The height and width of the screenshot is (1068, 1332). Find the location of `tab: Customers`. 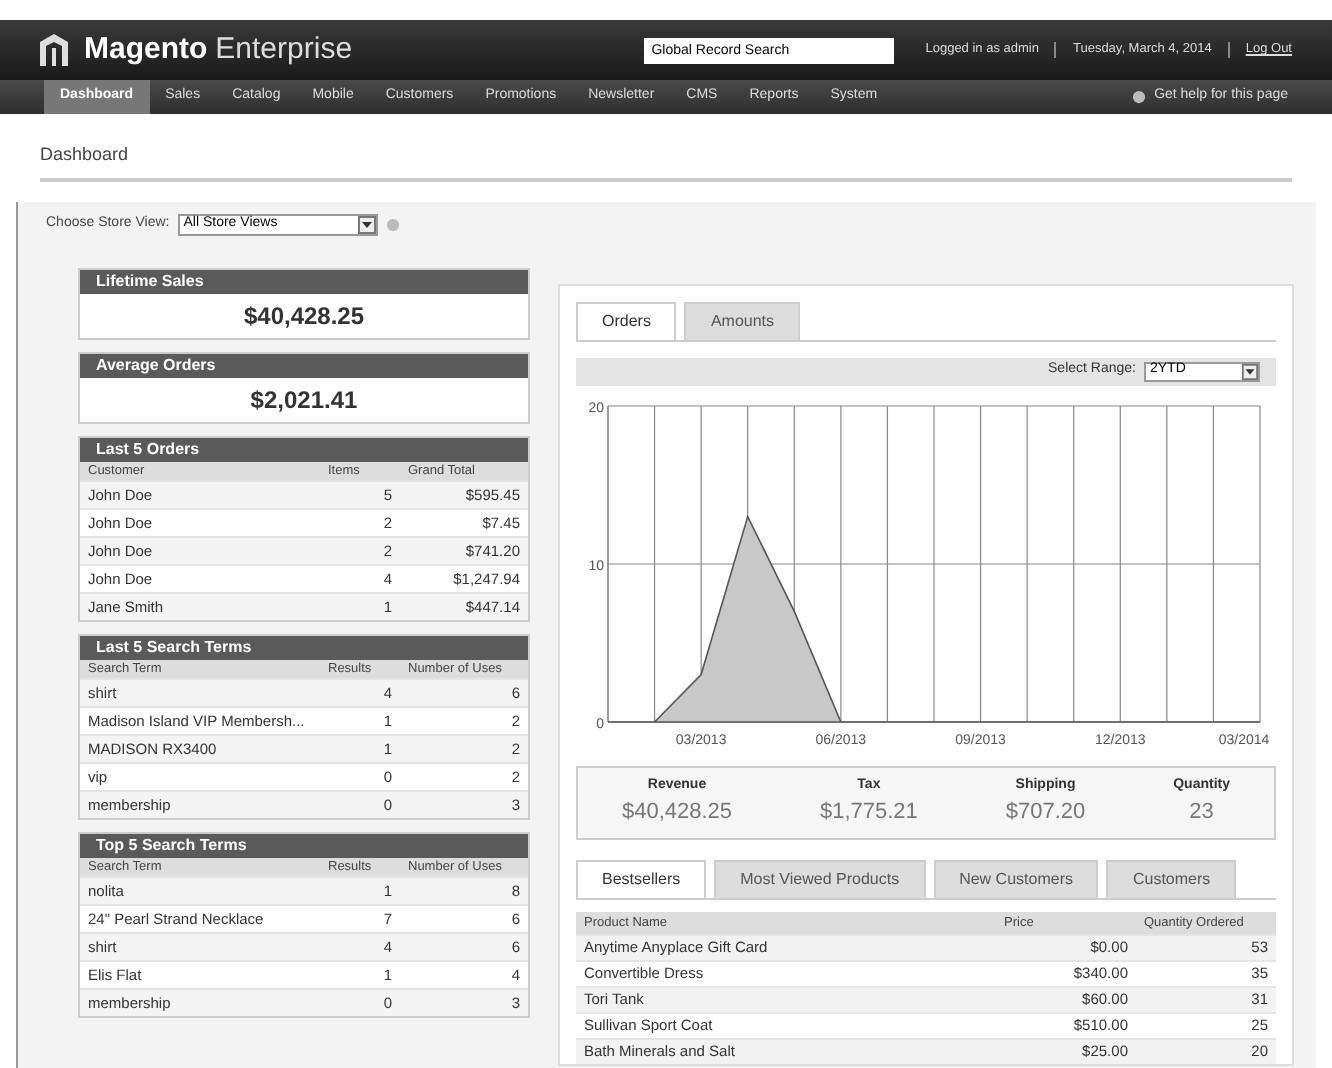

tab: Customers is located at coordinates (1171, 878).